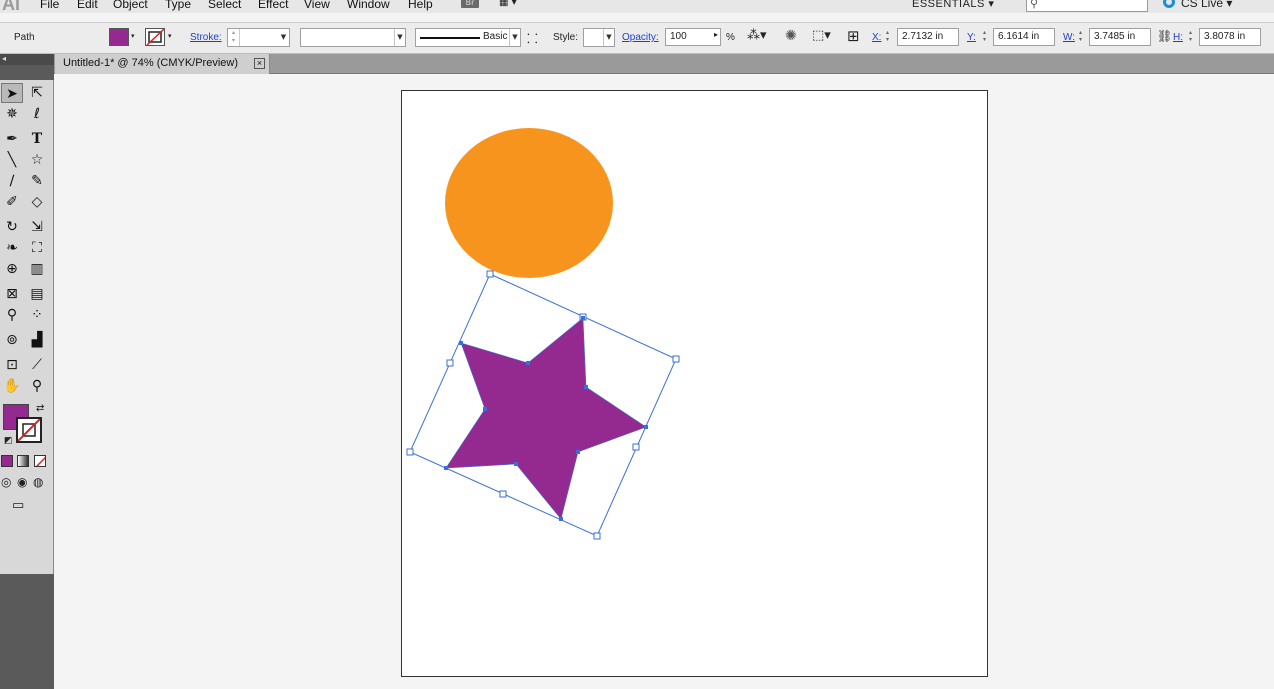  What do you see at coordinates (490, 274) in the screenshot?
I see `handle-top-left` at bounding box center [490, 274].